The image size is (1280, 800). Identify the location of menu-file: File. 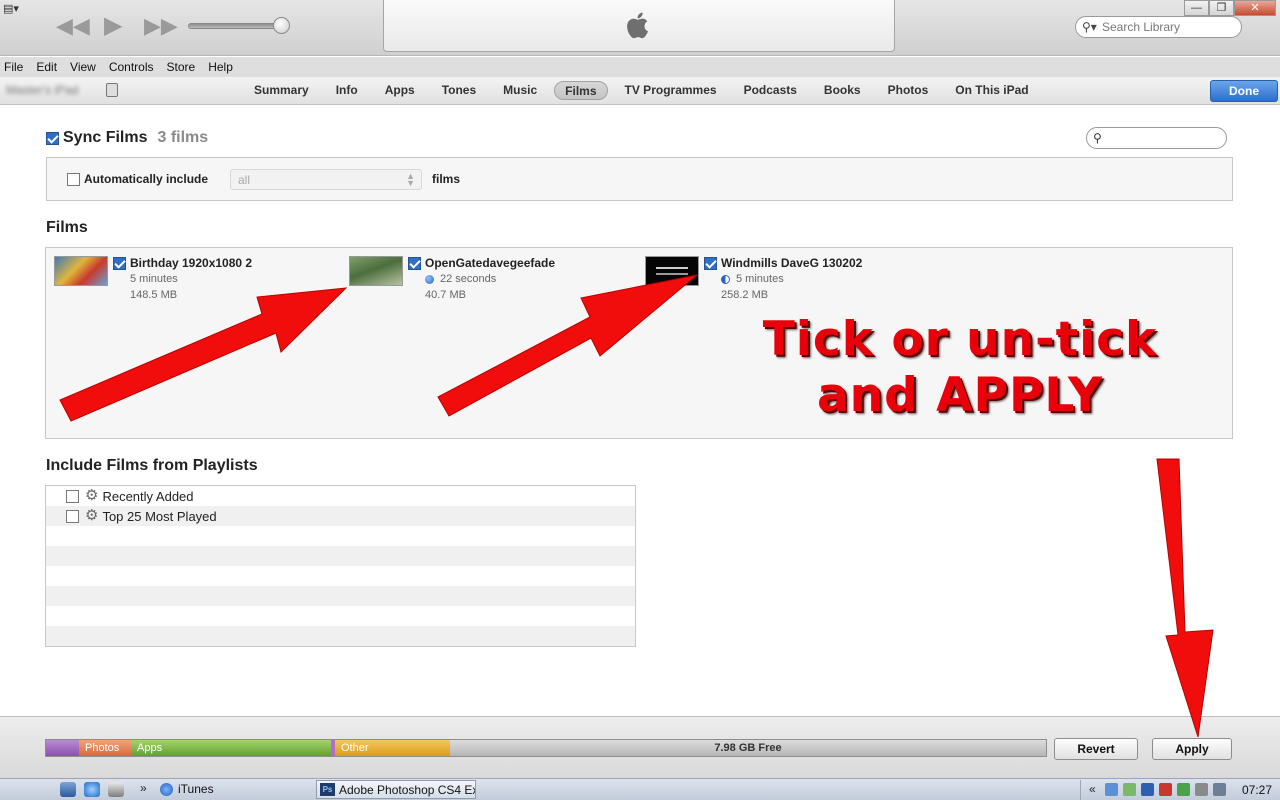
(13, 67).